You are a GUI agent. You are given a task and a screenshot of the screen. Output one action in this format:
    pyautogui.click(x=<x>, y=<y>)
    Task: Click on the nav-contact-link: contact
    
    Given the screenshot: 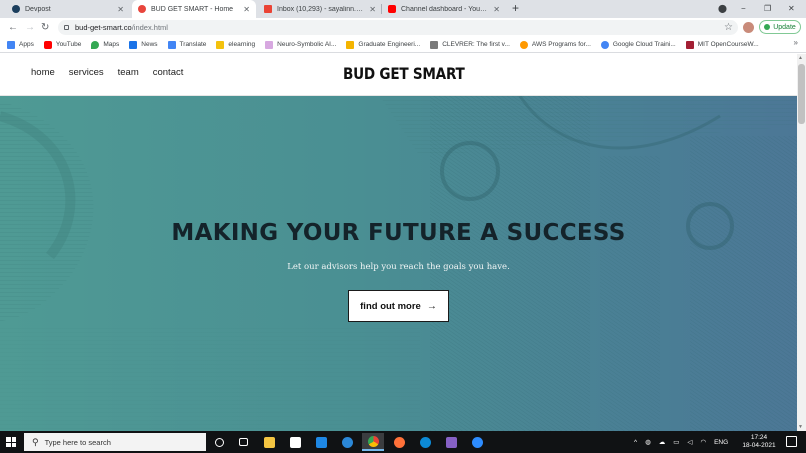 What is the action you would take?
    pyautogui.click(x=168, y=72)
    